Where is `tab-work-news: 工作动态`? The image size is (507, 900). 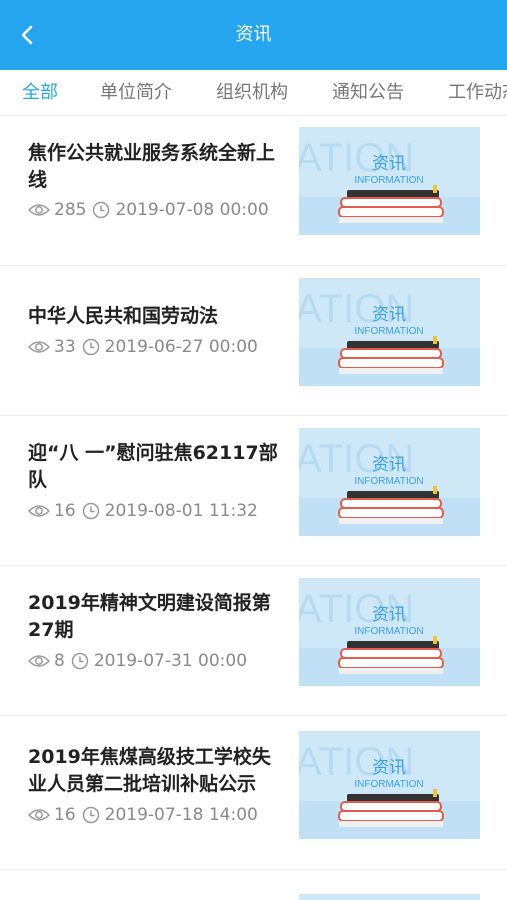 tab-work-news: 工作动态 is located at coordinates (477, 93).